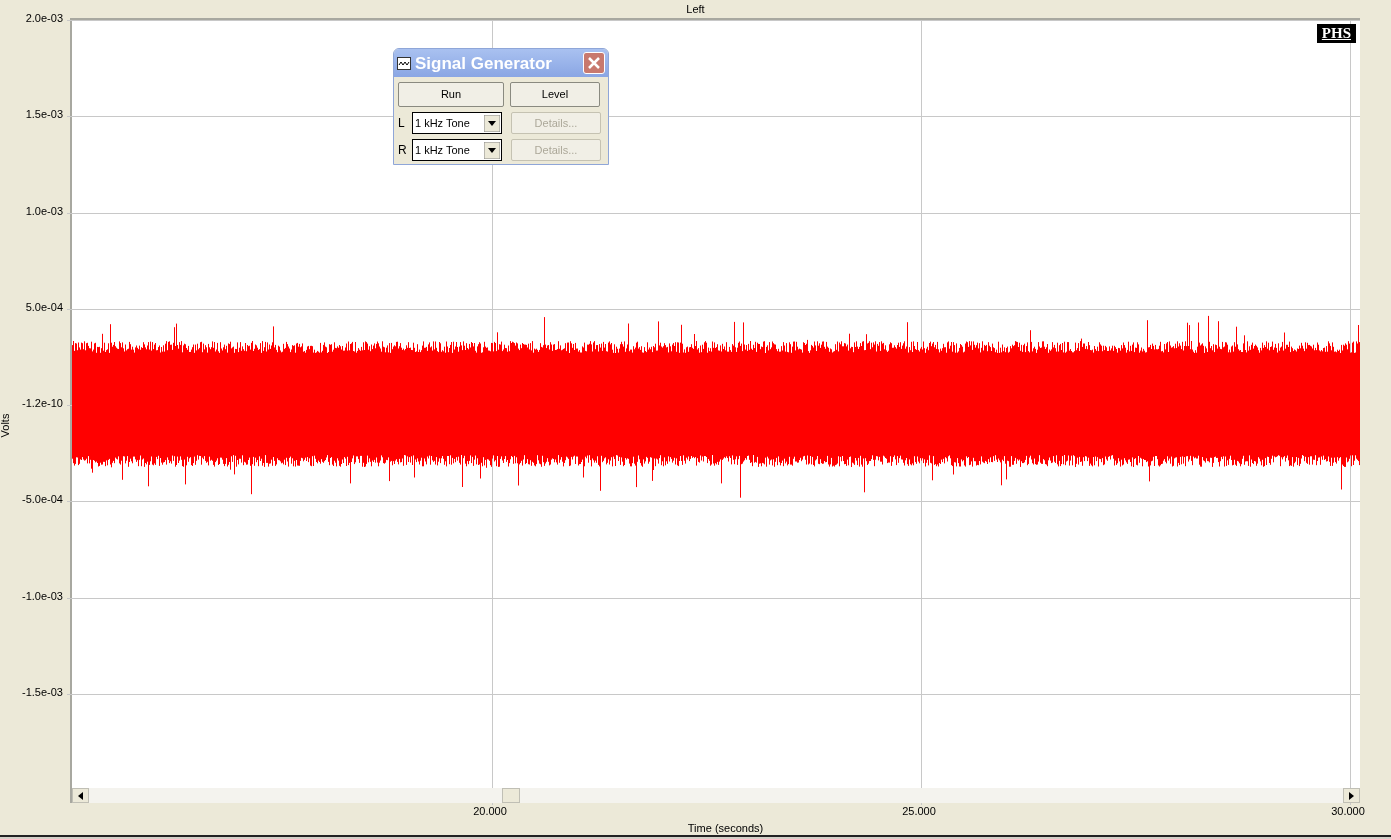 This screenshot has width=1391, height=839. I want to click on y-tick-label: -5.0e-04, so click(42, 500).